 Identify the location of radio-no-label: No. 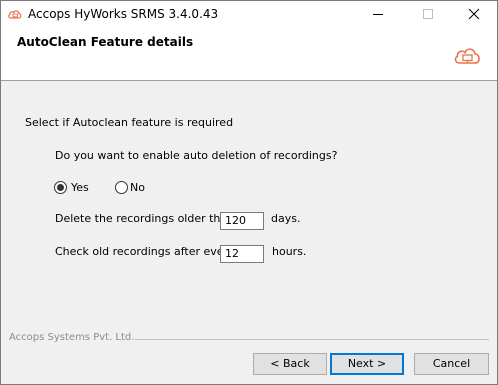
(137, 187).